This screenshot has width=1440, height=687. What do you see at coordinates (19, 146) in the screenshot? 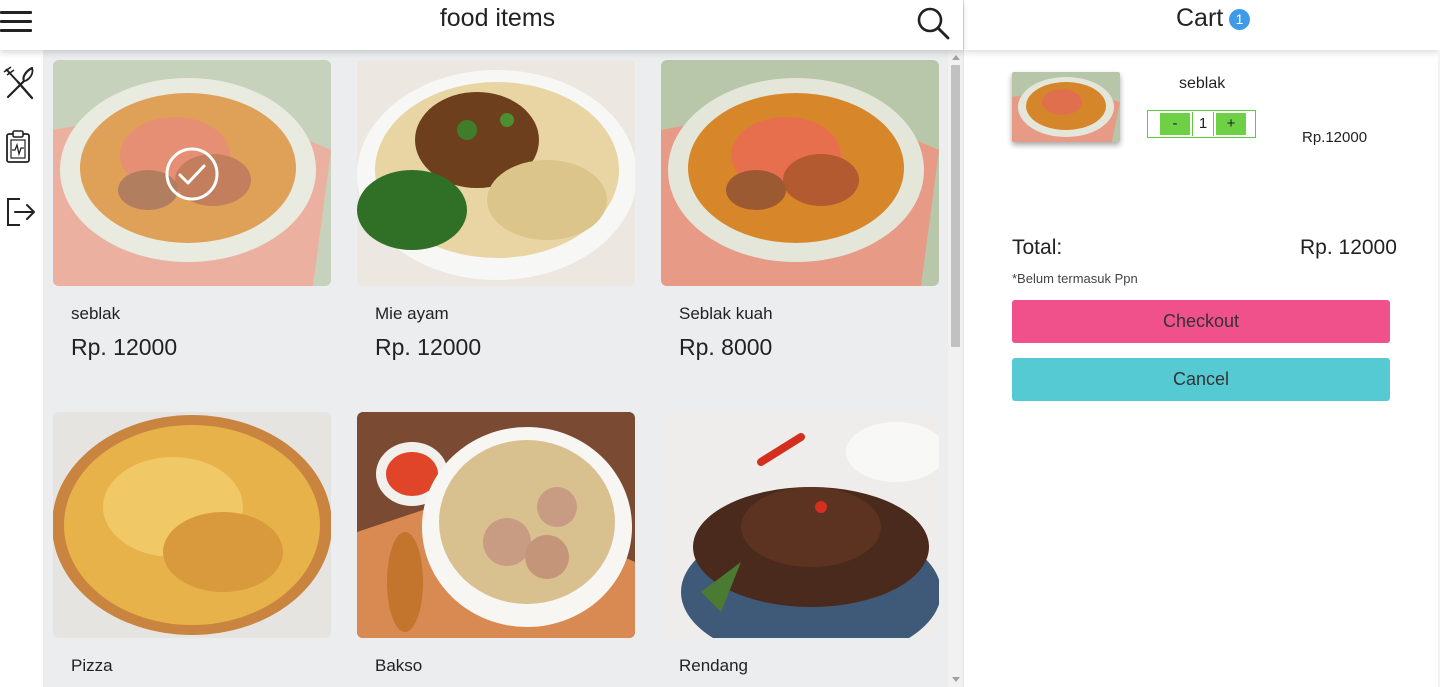
I see `clipboard-icon` at bounding box center [19, 146].